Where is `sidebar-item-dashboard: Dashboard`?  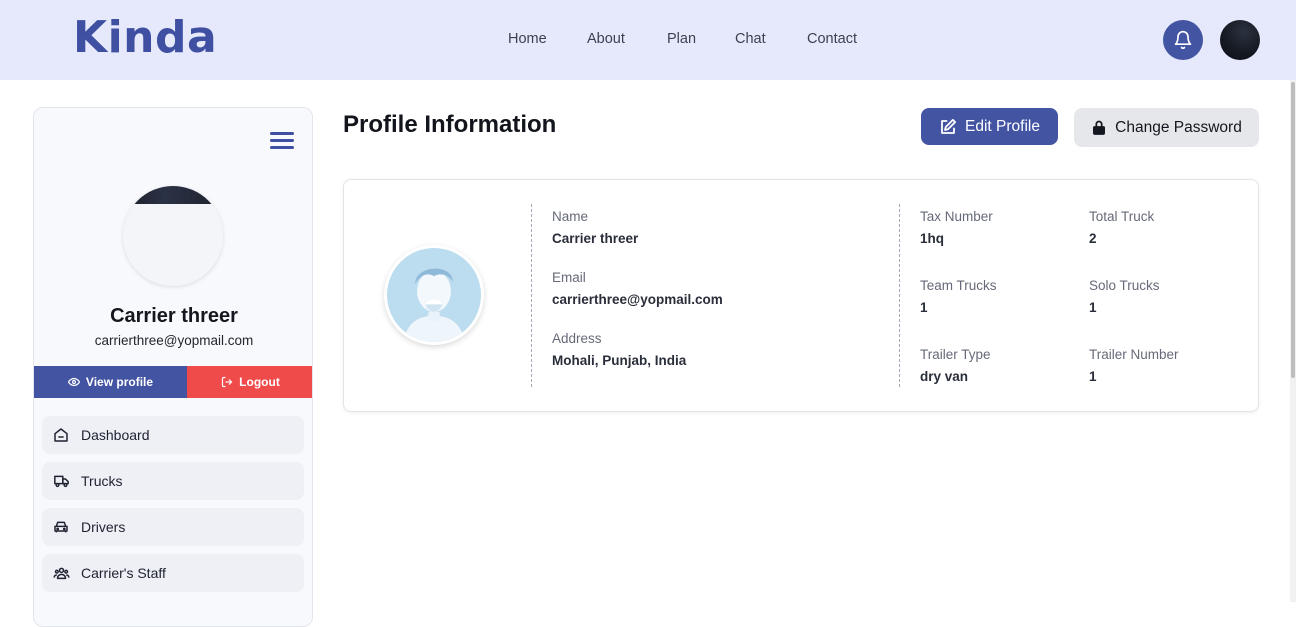 sidebar-item-dashboard: Dashboard is located at coordinates (173, 435).